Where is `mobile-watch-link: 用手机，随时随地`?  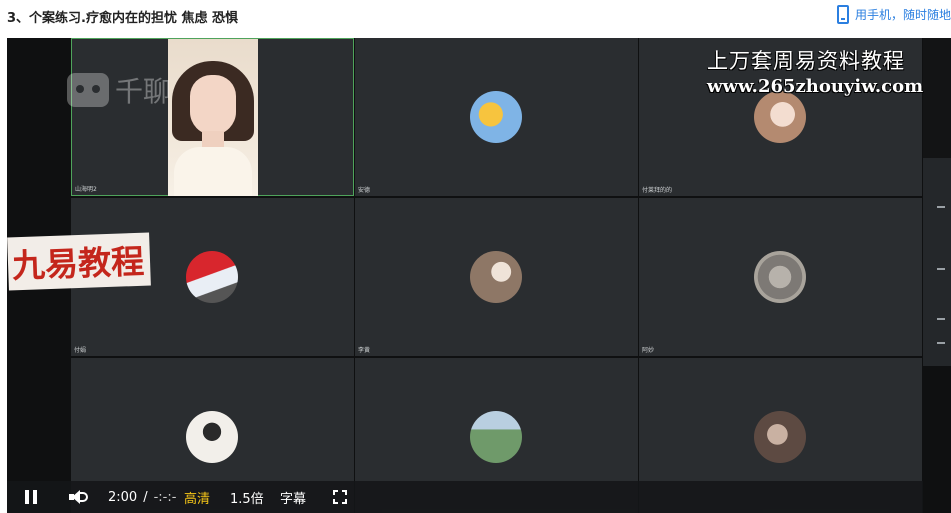
mobile-watch-link: 用手机，随时随地 is located at coordinates (893, 14).